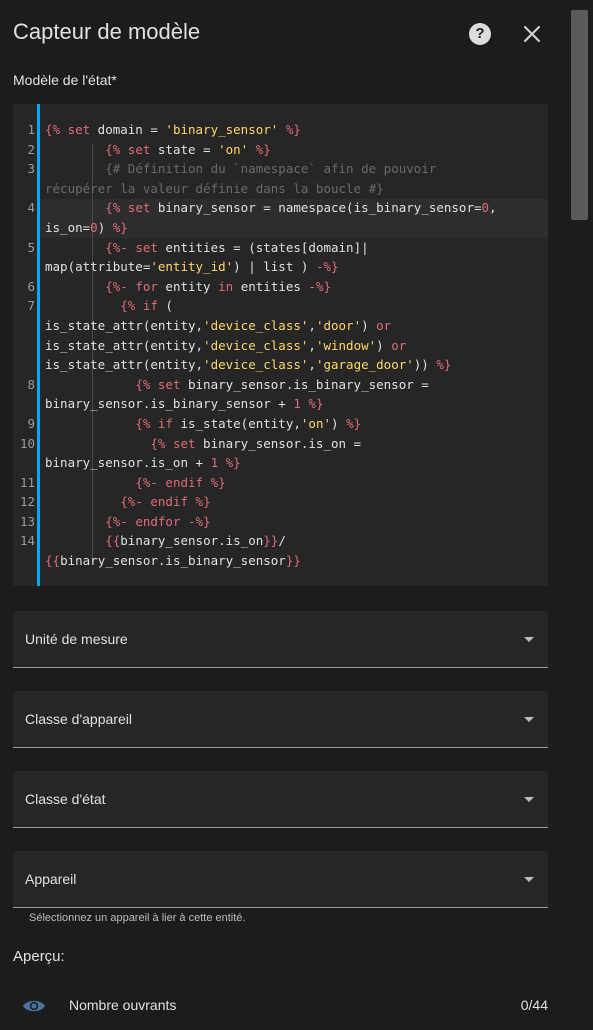 The width and height of the screenshot is (593, 1030). Describe the element at coordinates (78, 719) in the screenshot. I see `device-class-label: Classe d'appareil` at that location.